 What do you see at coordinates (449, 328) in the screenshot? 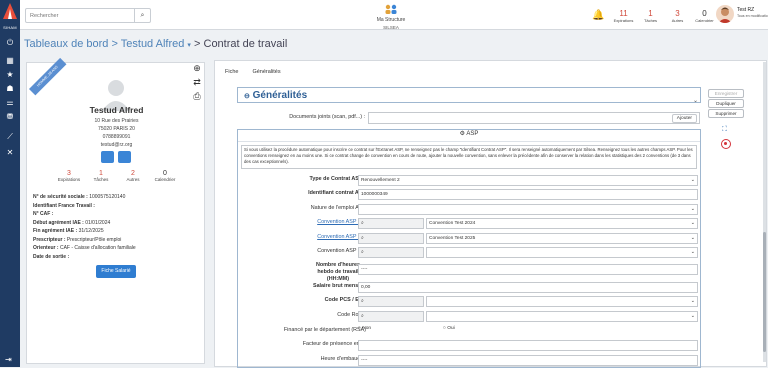
I see `finance-yes-radio: ○ Oui` at bounding box center [449, 328].